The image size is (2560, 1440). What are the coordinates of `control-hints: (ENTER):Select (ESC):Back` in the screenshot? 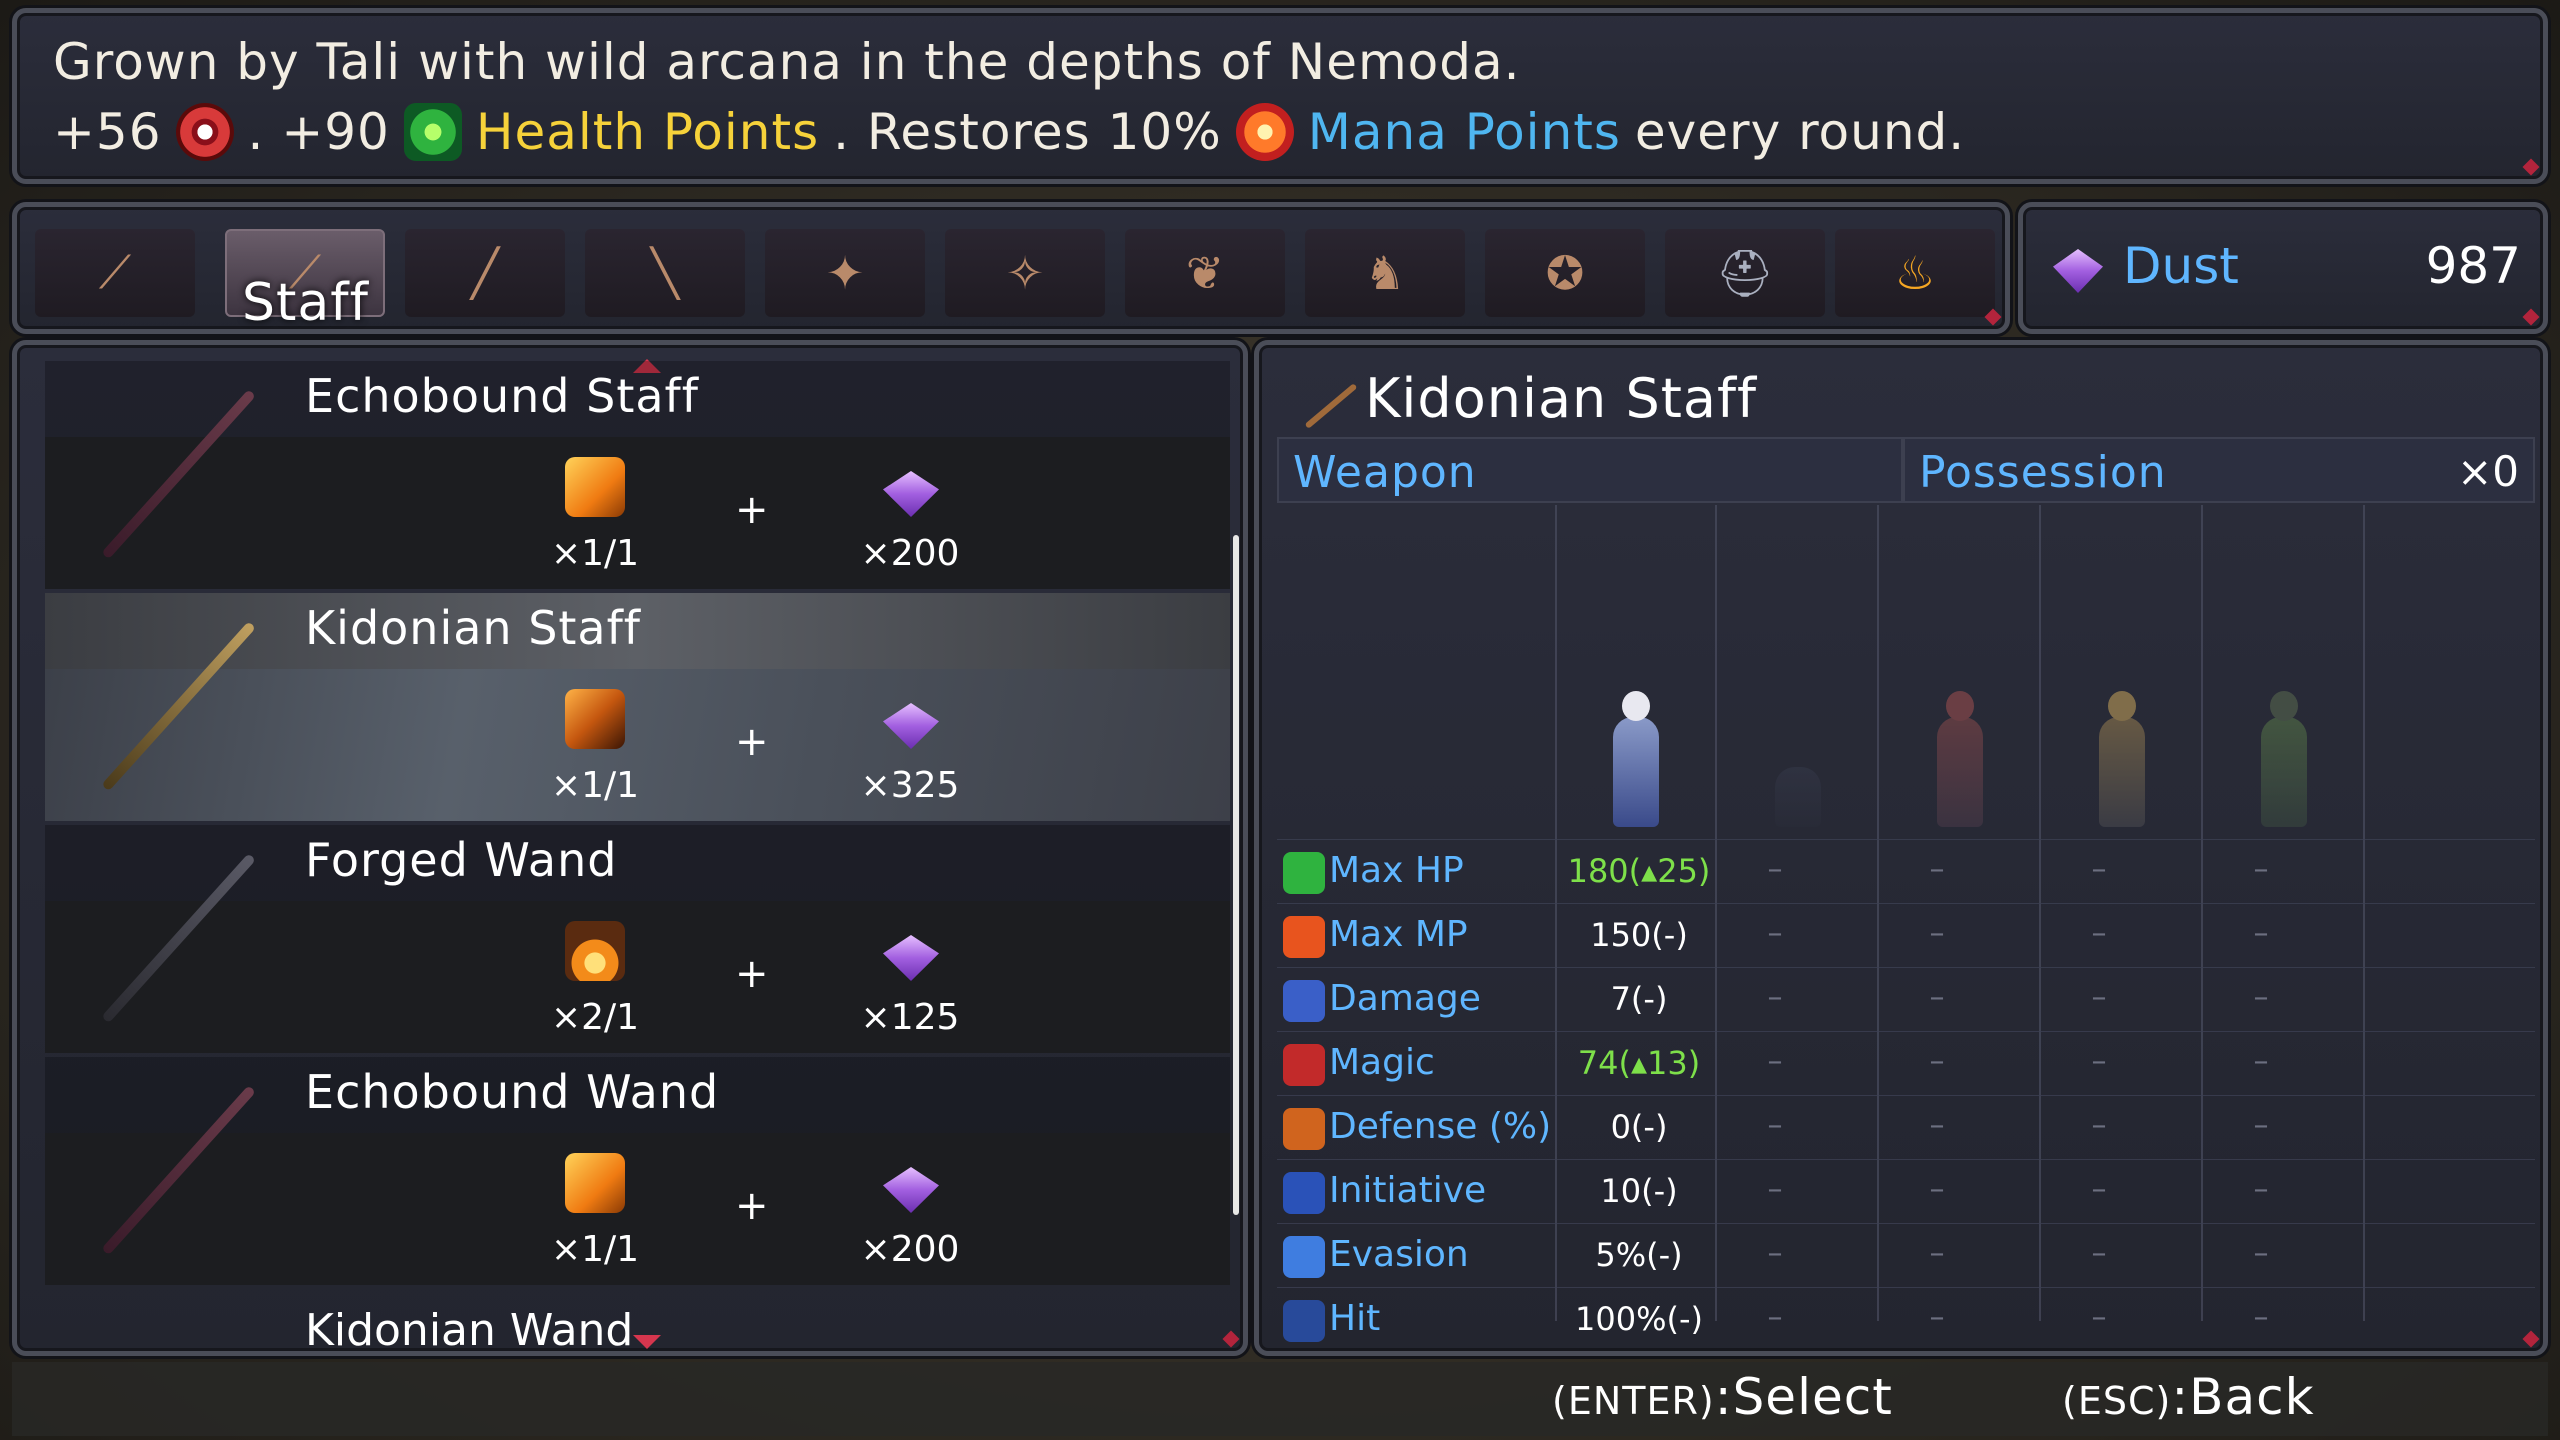 It's located at (1280, 1399).